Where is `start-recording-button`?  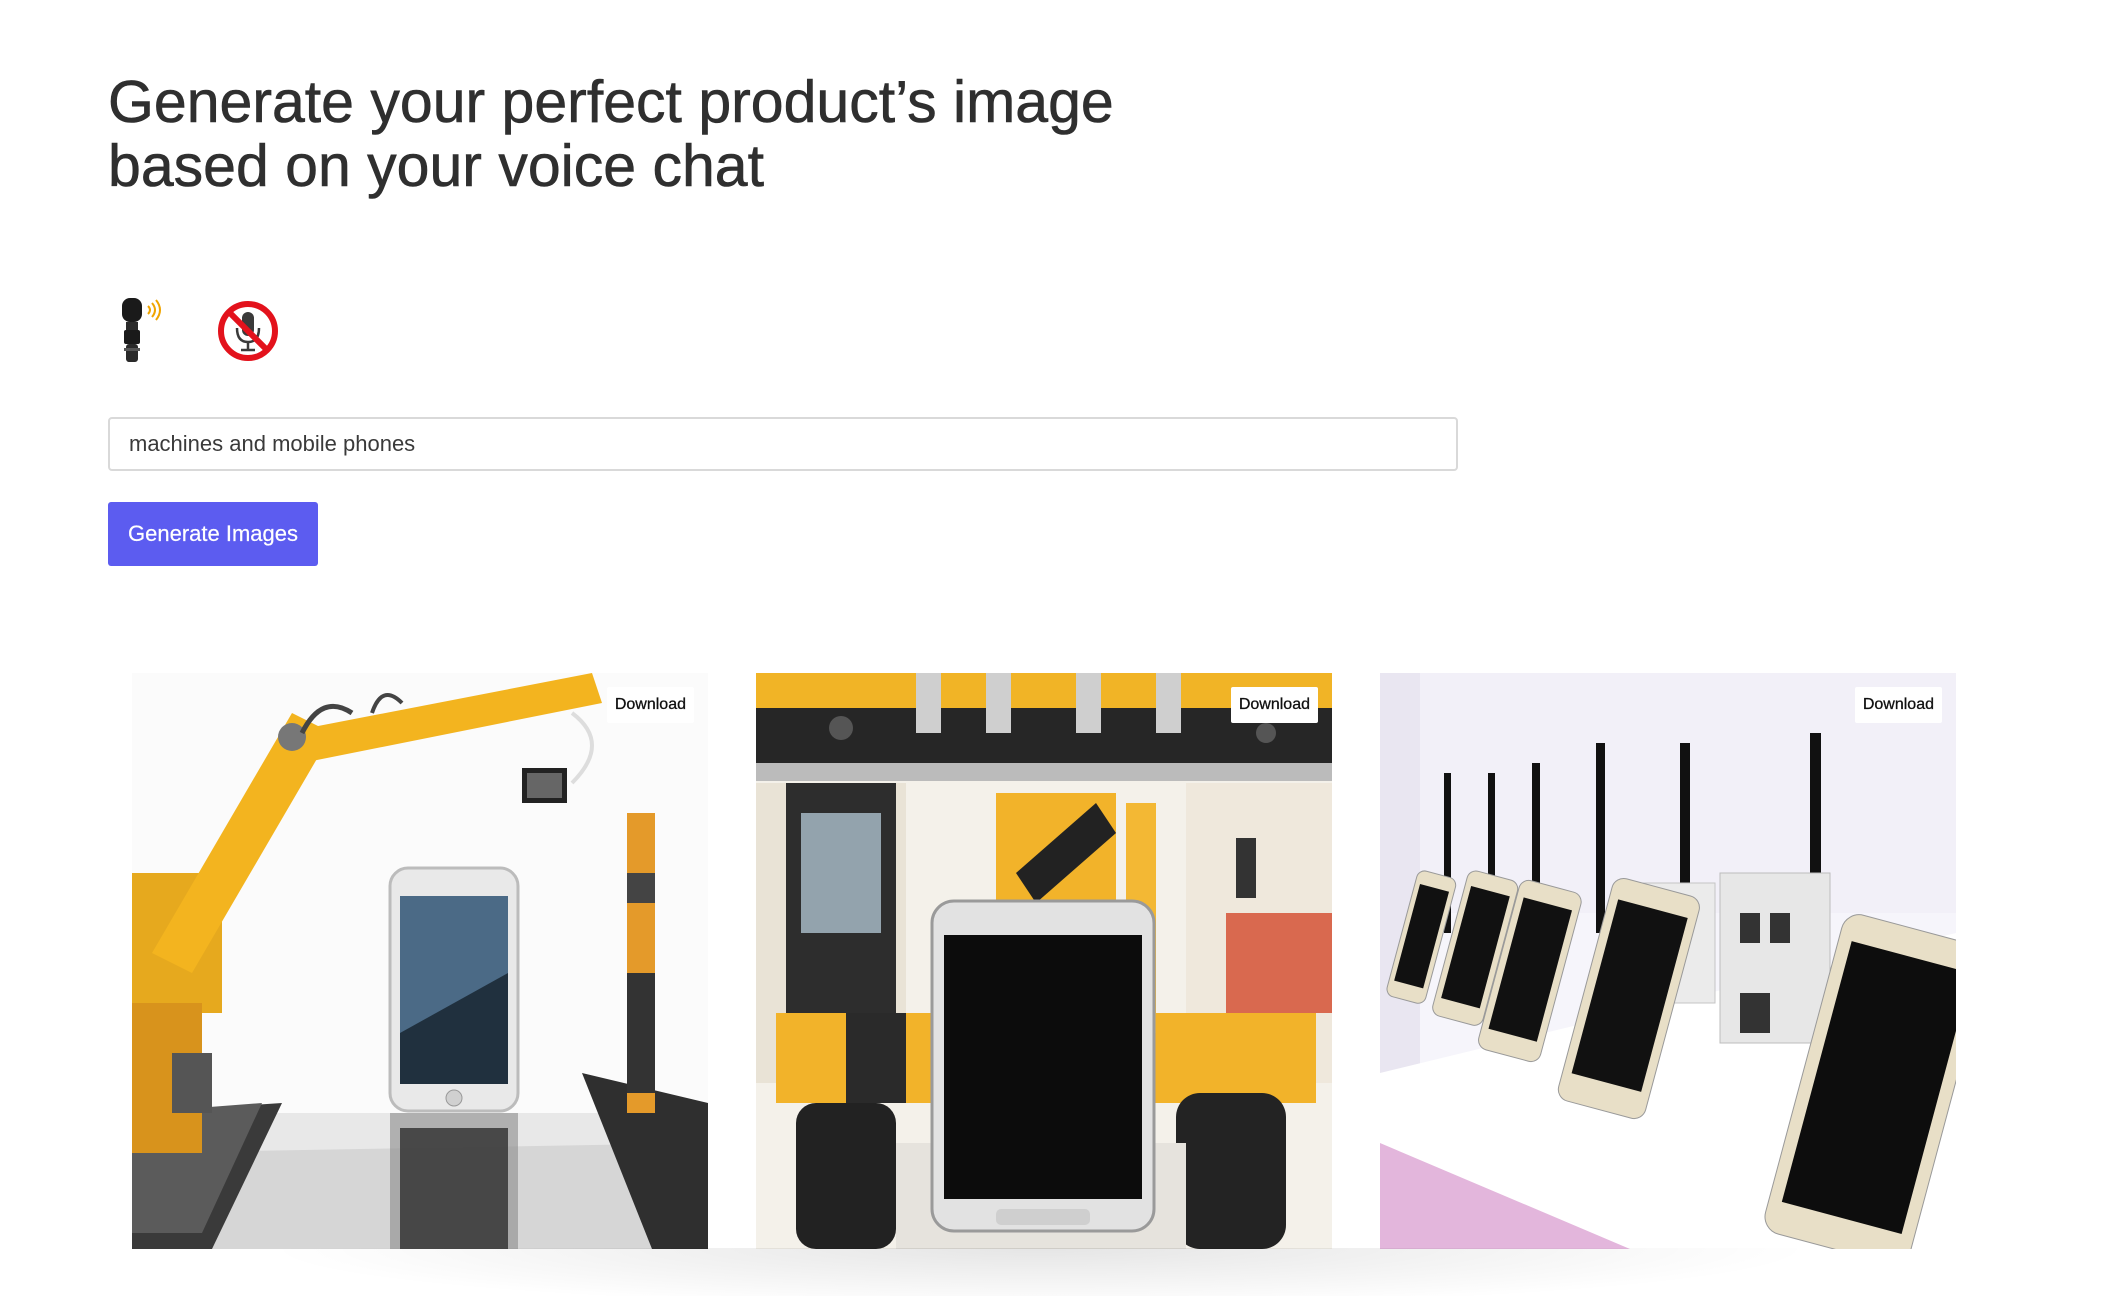 start-recording-button is located at coordinates (140, 331).